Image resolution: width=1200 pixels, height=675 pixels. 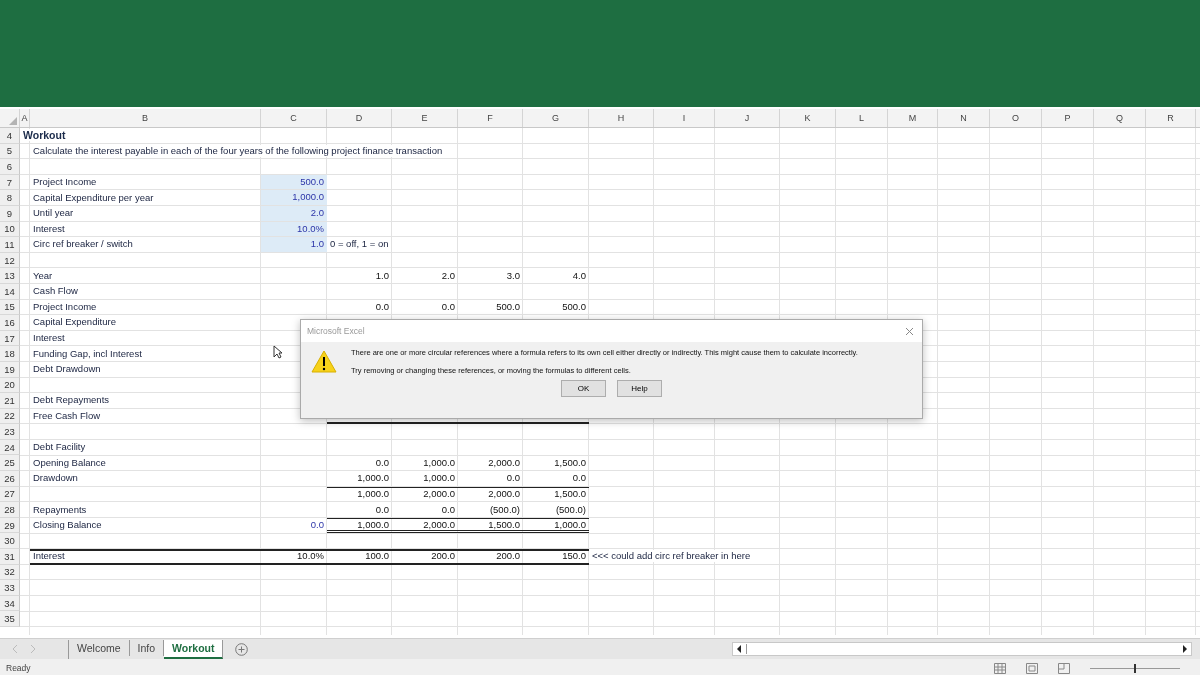 What do you see at coordinates (294, 182) in the screenshot?
I see `input-value: 500.0` at bounding box center [294, 182].